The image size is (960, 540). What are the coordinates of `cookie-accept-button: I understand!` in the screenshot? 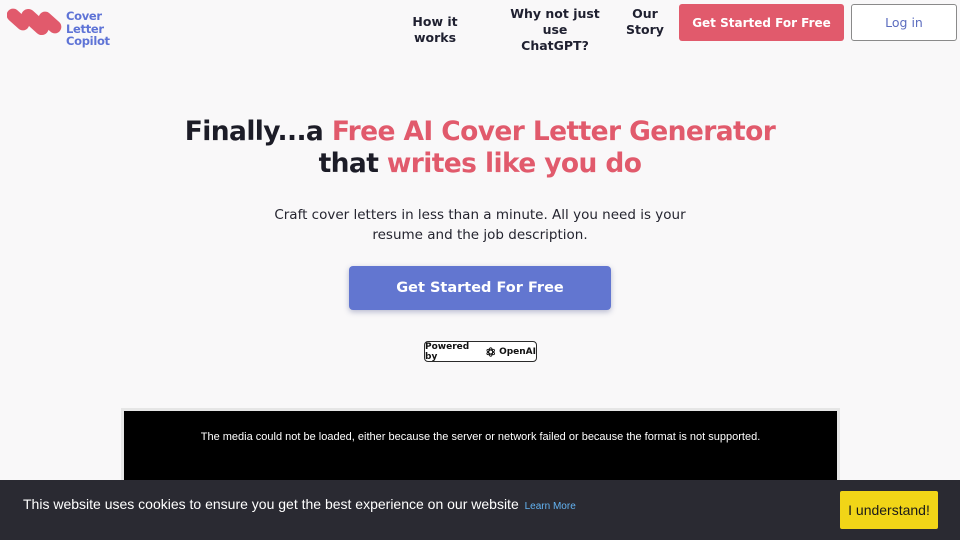 It's located at (889, 510).